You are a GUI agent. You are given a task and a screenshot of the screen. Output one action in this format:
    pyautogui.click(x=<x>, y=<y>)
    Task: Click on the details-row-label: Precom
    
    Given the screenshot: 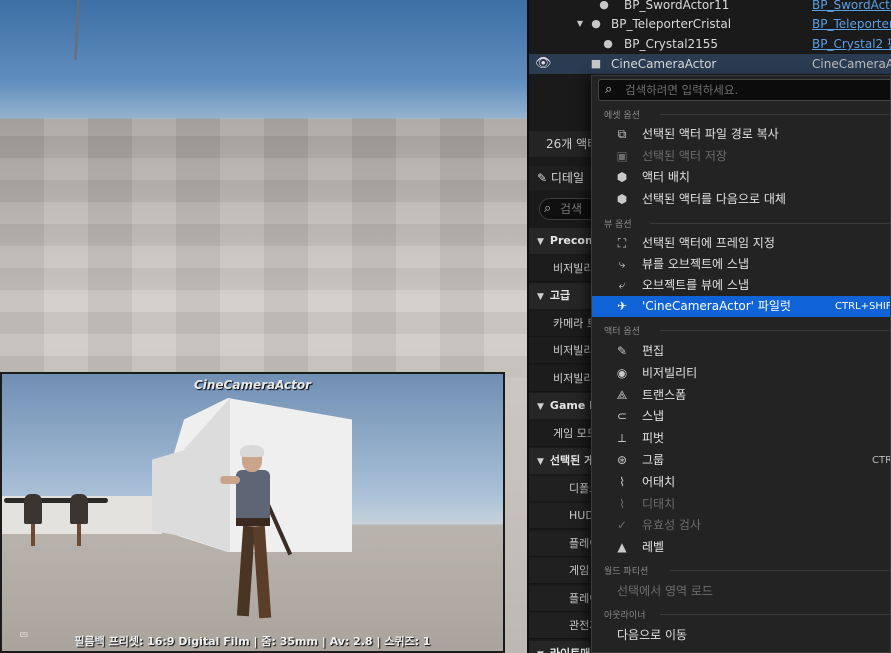 What is the action you would take?
    pyautogui.click(x=573, y=240)
    